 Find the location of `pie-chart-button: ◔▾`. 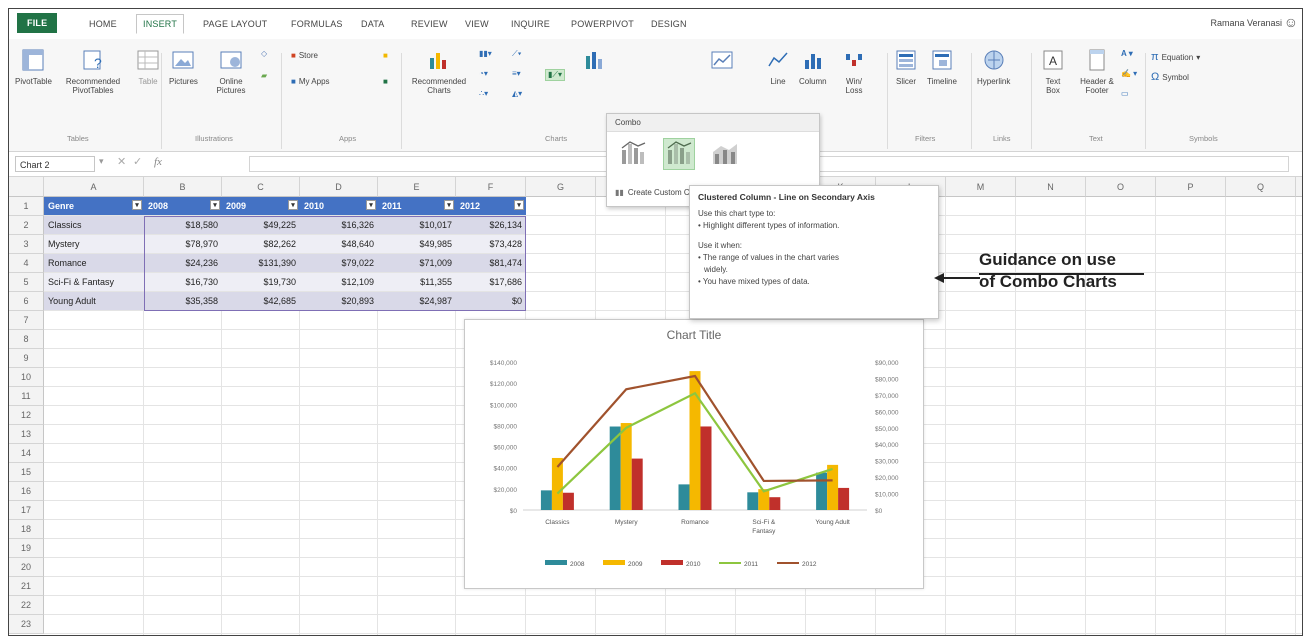

pie-chart-button: ◔▾ is located at coordinates (483, 73).